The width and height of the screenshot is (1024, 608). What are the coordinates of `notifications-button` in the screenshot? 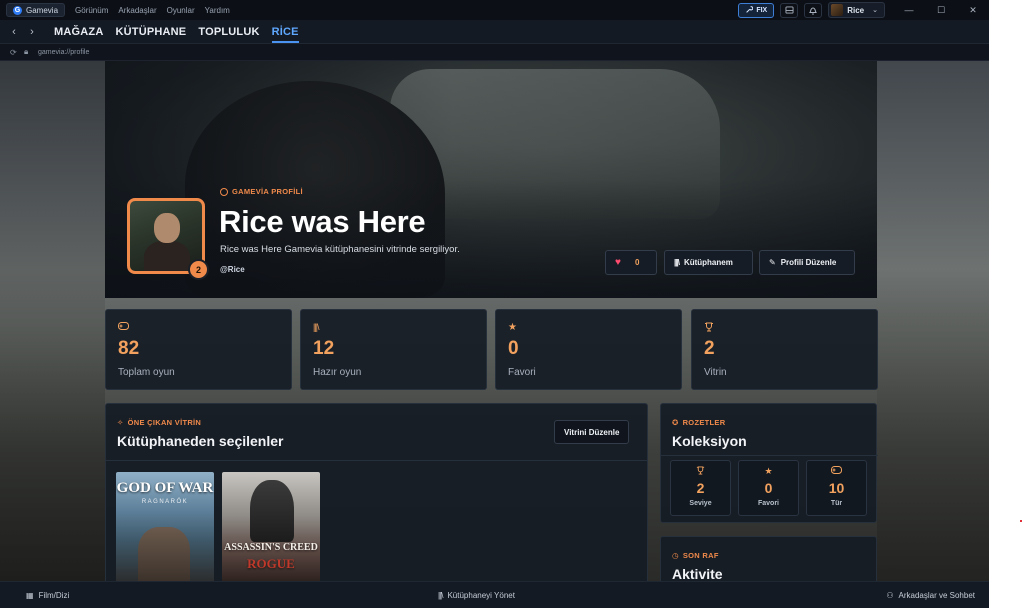 It's located at (813, 10).